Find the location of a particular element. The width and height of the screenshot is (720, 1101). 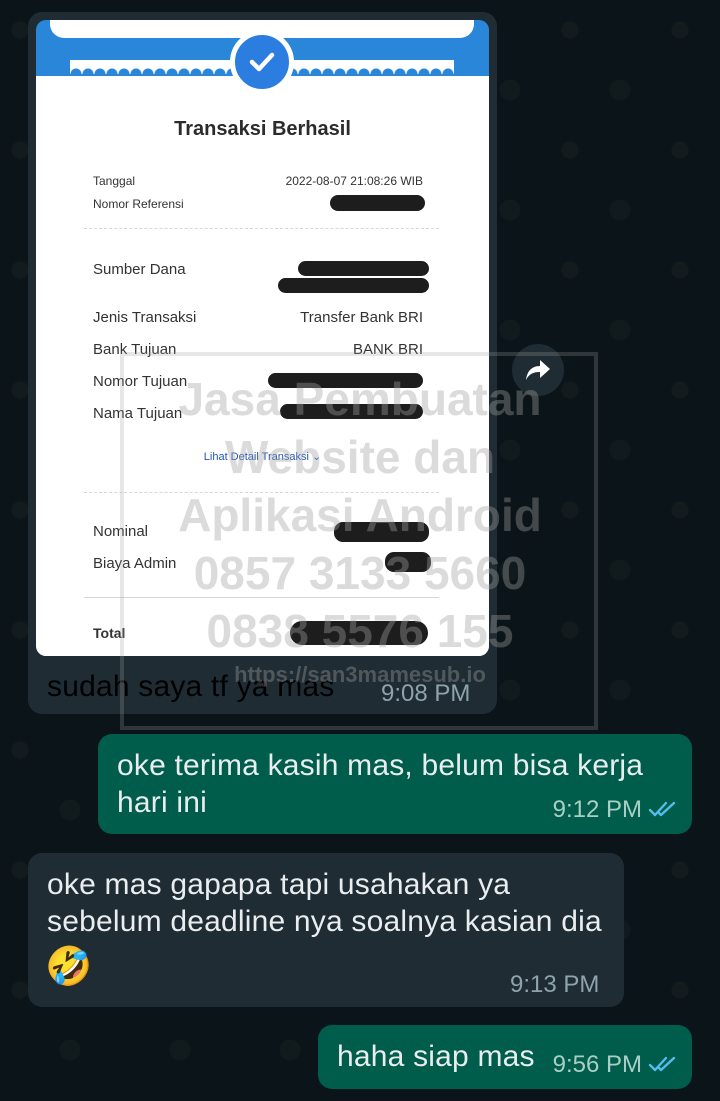

message-time: 9:12 PM is located at coordinates (597, 809).